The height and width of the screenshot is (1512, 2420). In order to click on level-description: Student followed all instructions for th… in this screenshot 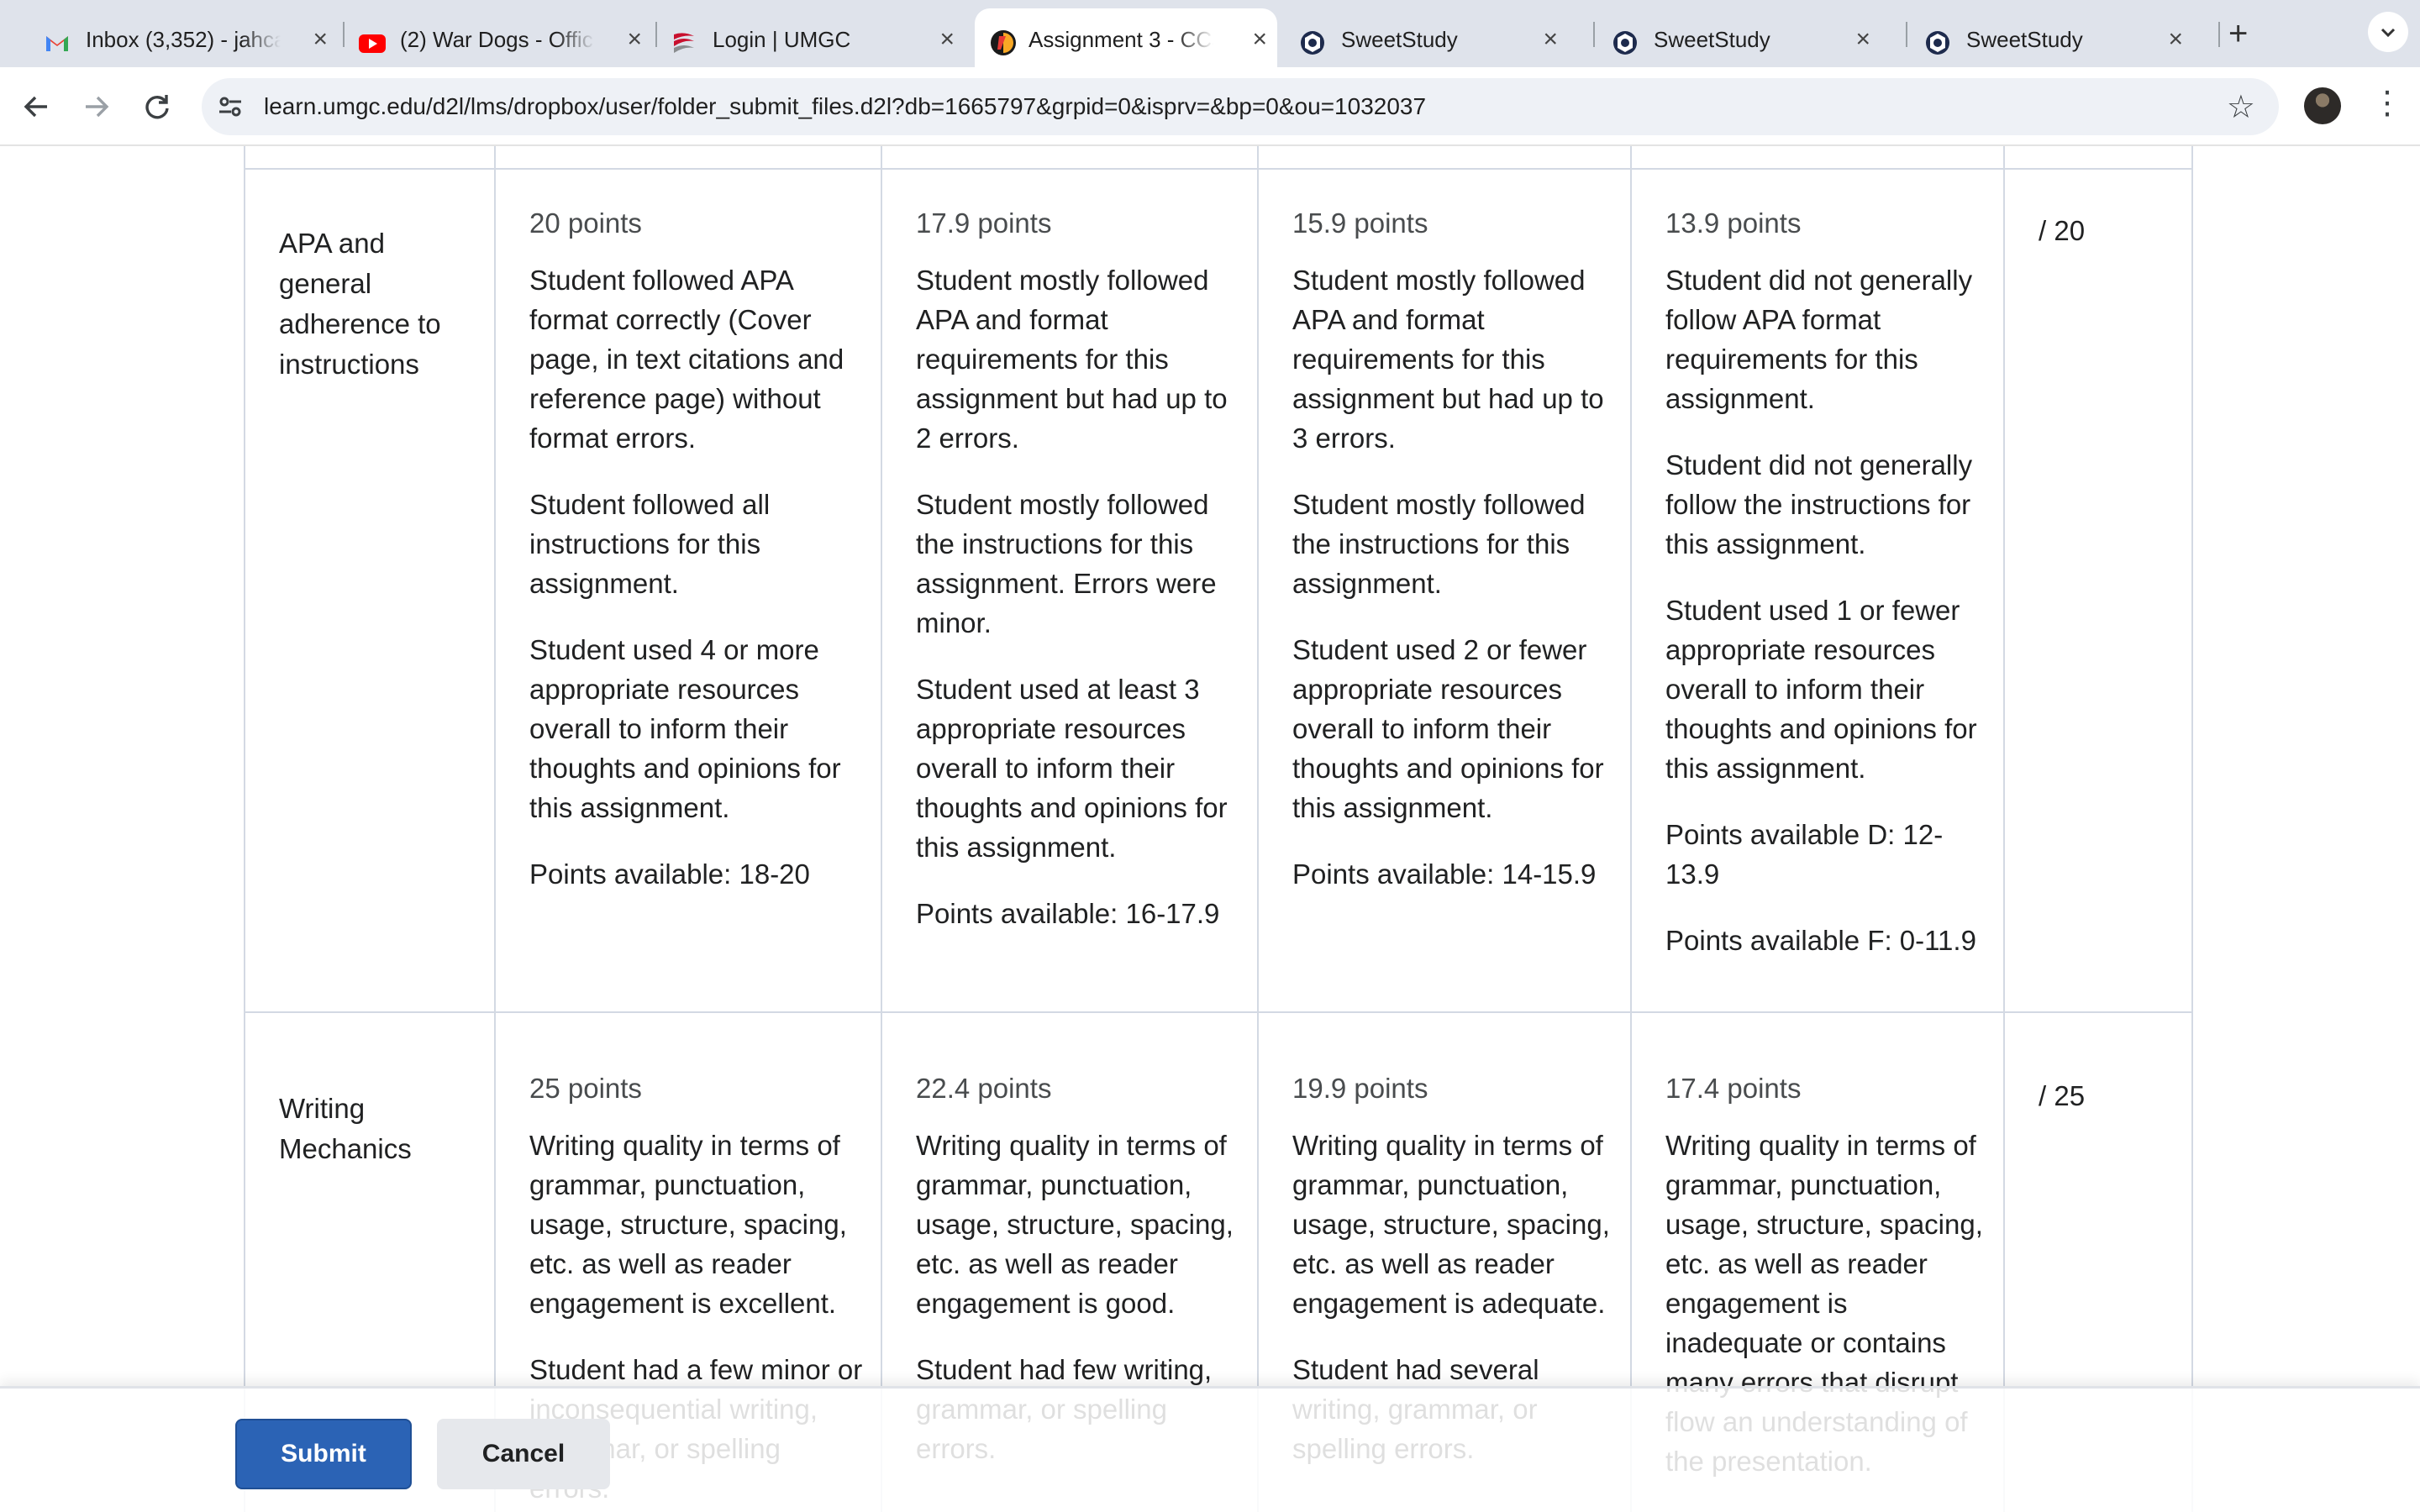, I will do `click(650, 544)`.